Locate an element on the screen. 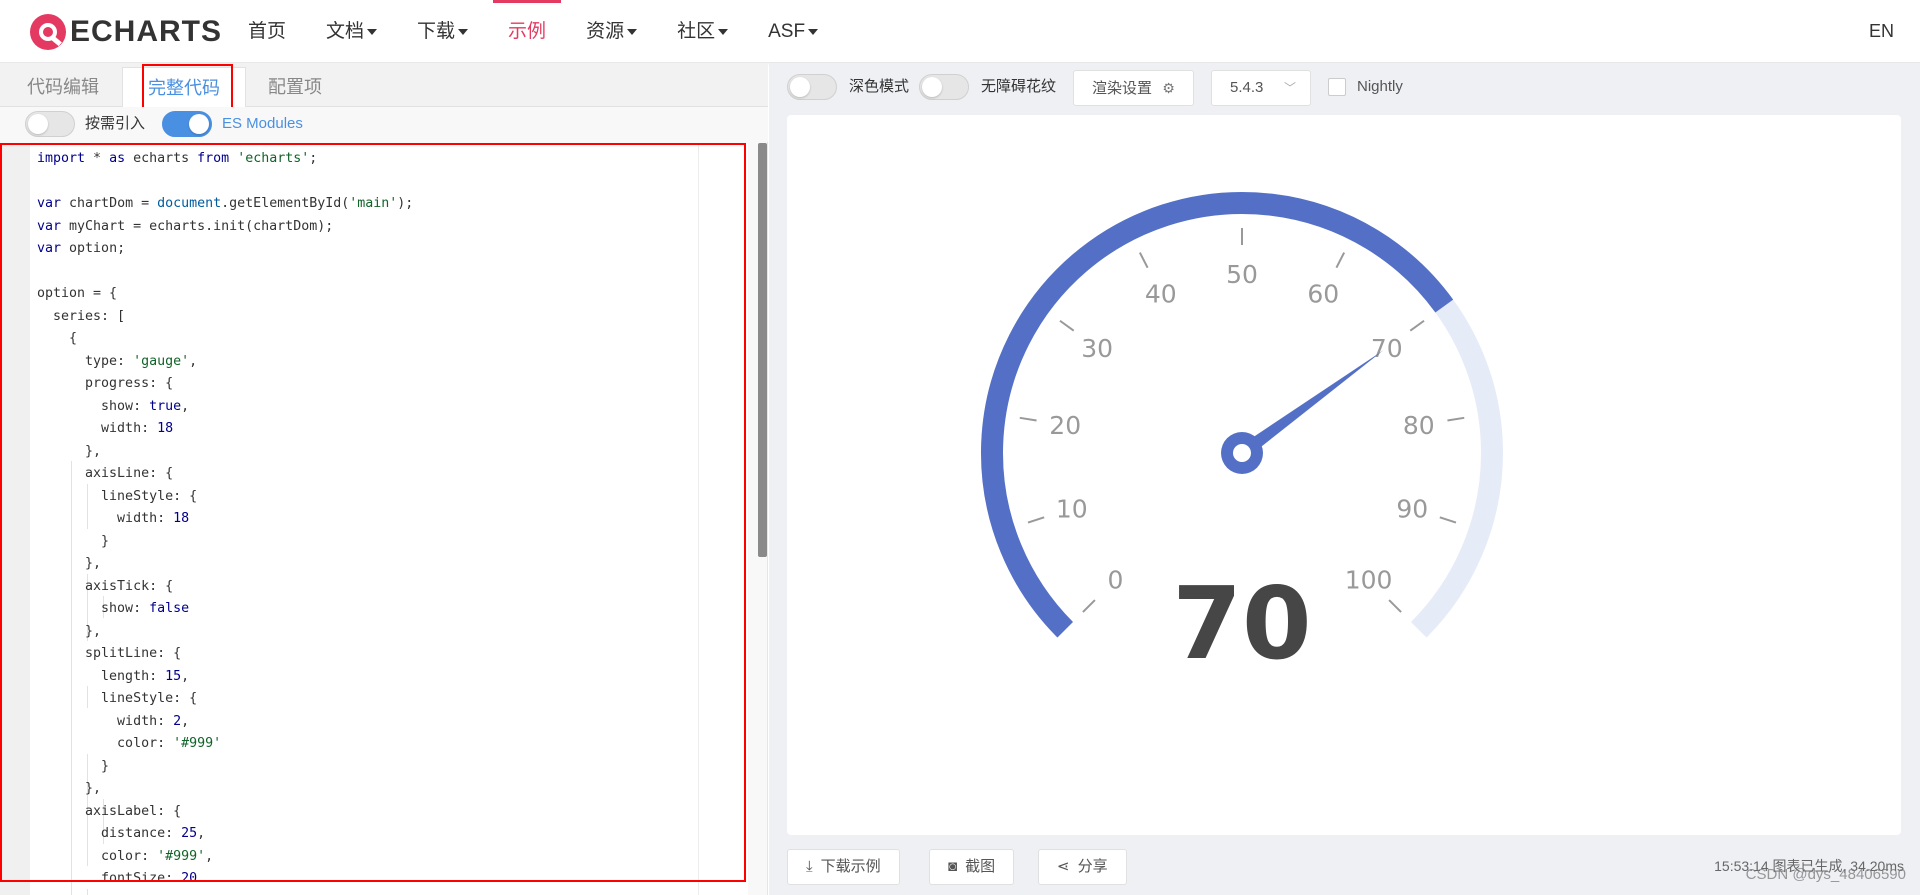 This screenshot has width=1920, height=895. editor-tabs: 代码编辑 完整代码 配置项 is located at coordinates (384, 85).